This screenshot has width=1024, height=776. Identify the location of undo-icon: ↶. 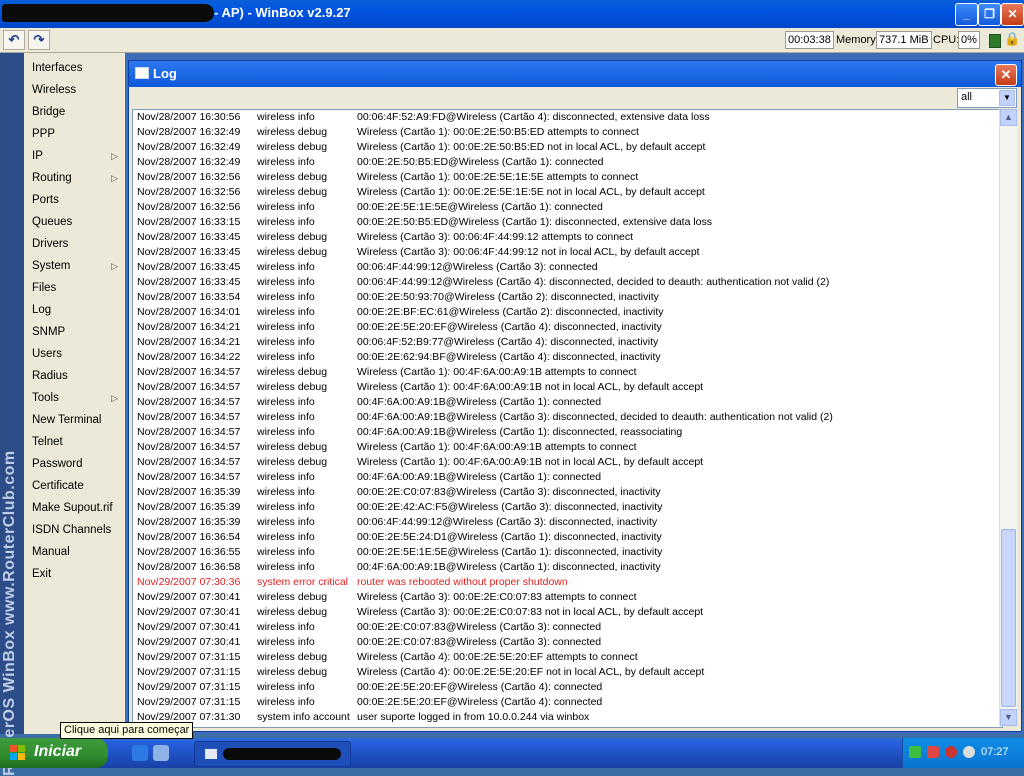
(14, 40).